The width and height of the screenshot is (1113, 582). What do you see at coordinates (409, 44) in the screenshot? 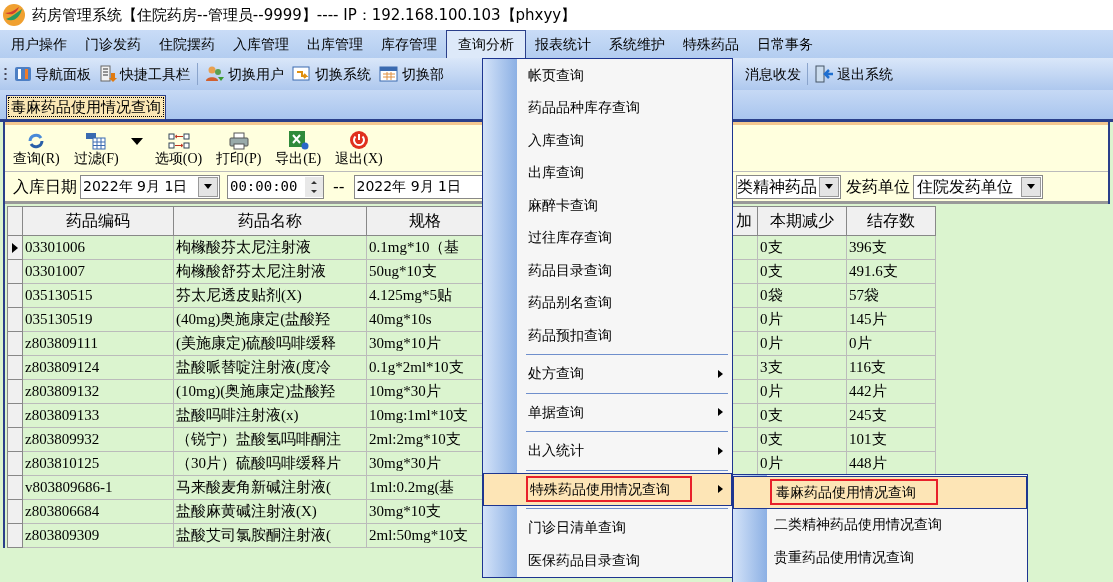
I see `menu-item: 库存管理` at bounding box center [409, 44].